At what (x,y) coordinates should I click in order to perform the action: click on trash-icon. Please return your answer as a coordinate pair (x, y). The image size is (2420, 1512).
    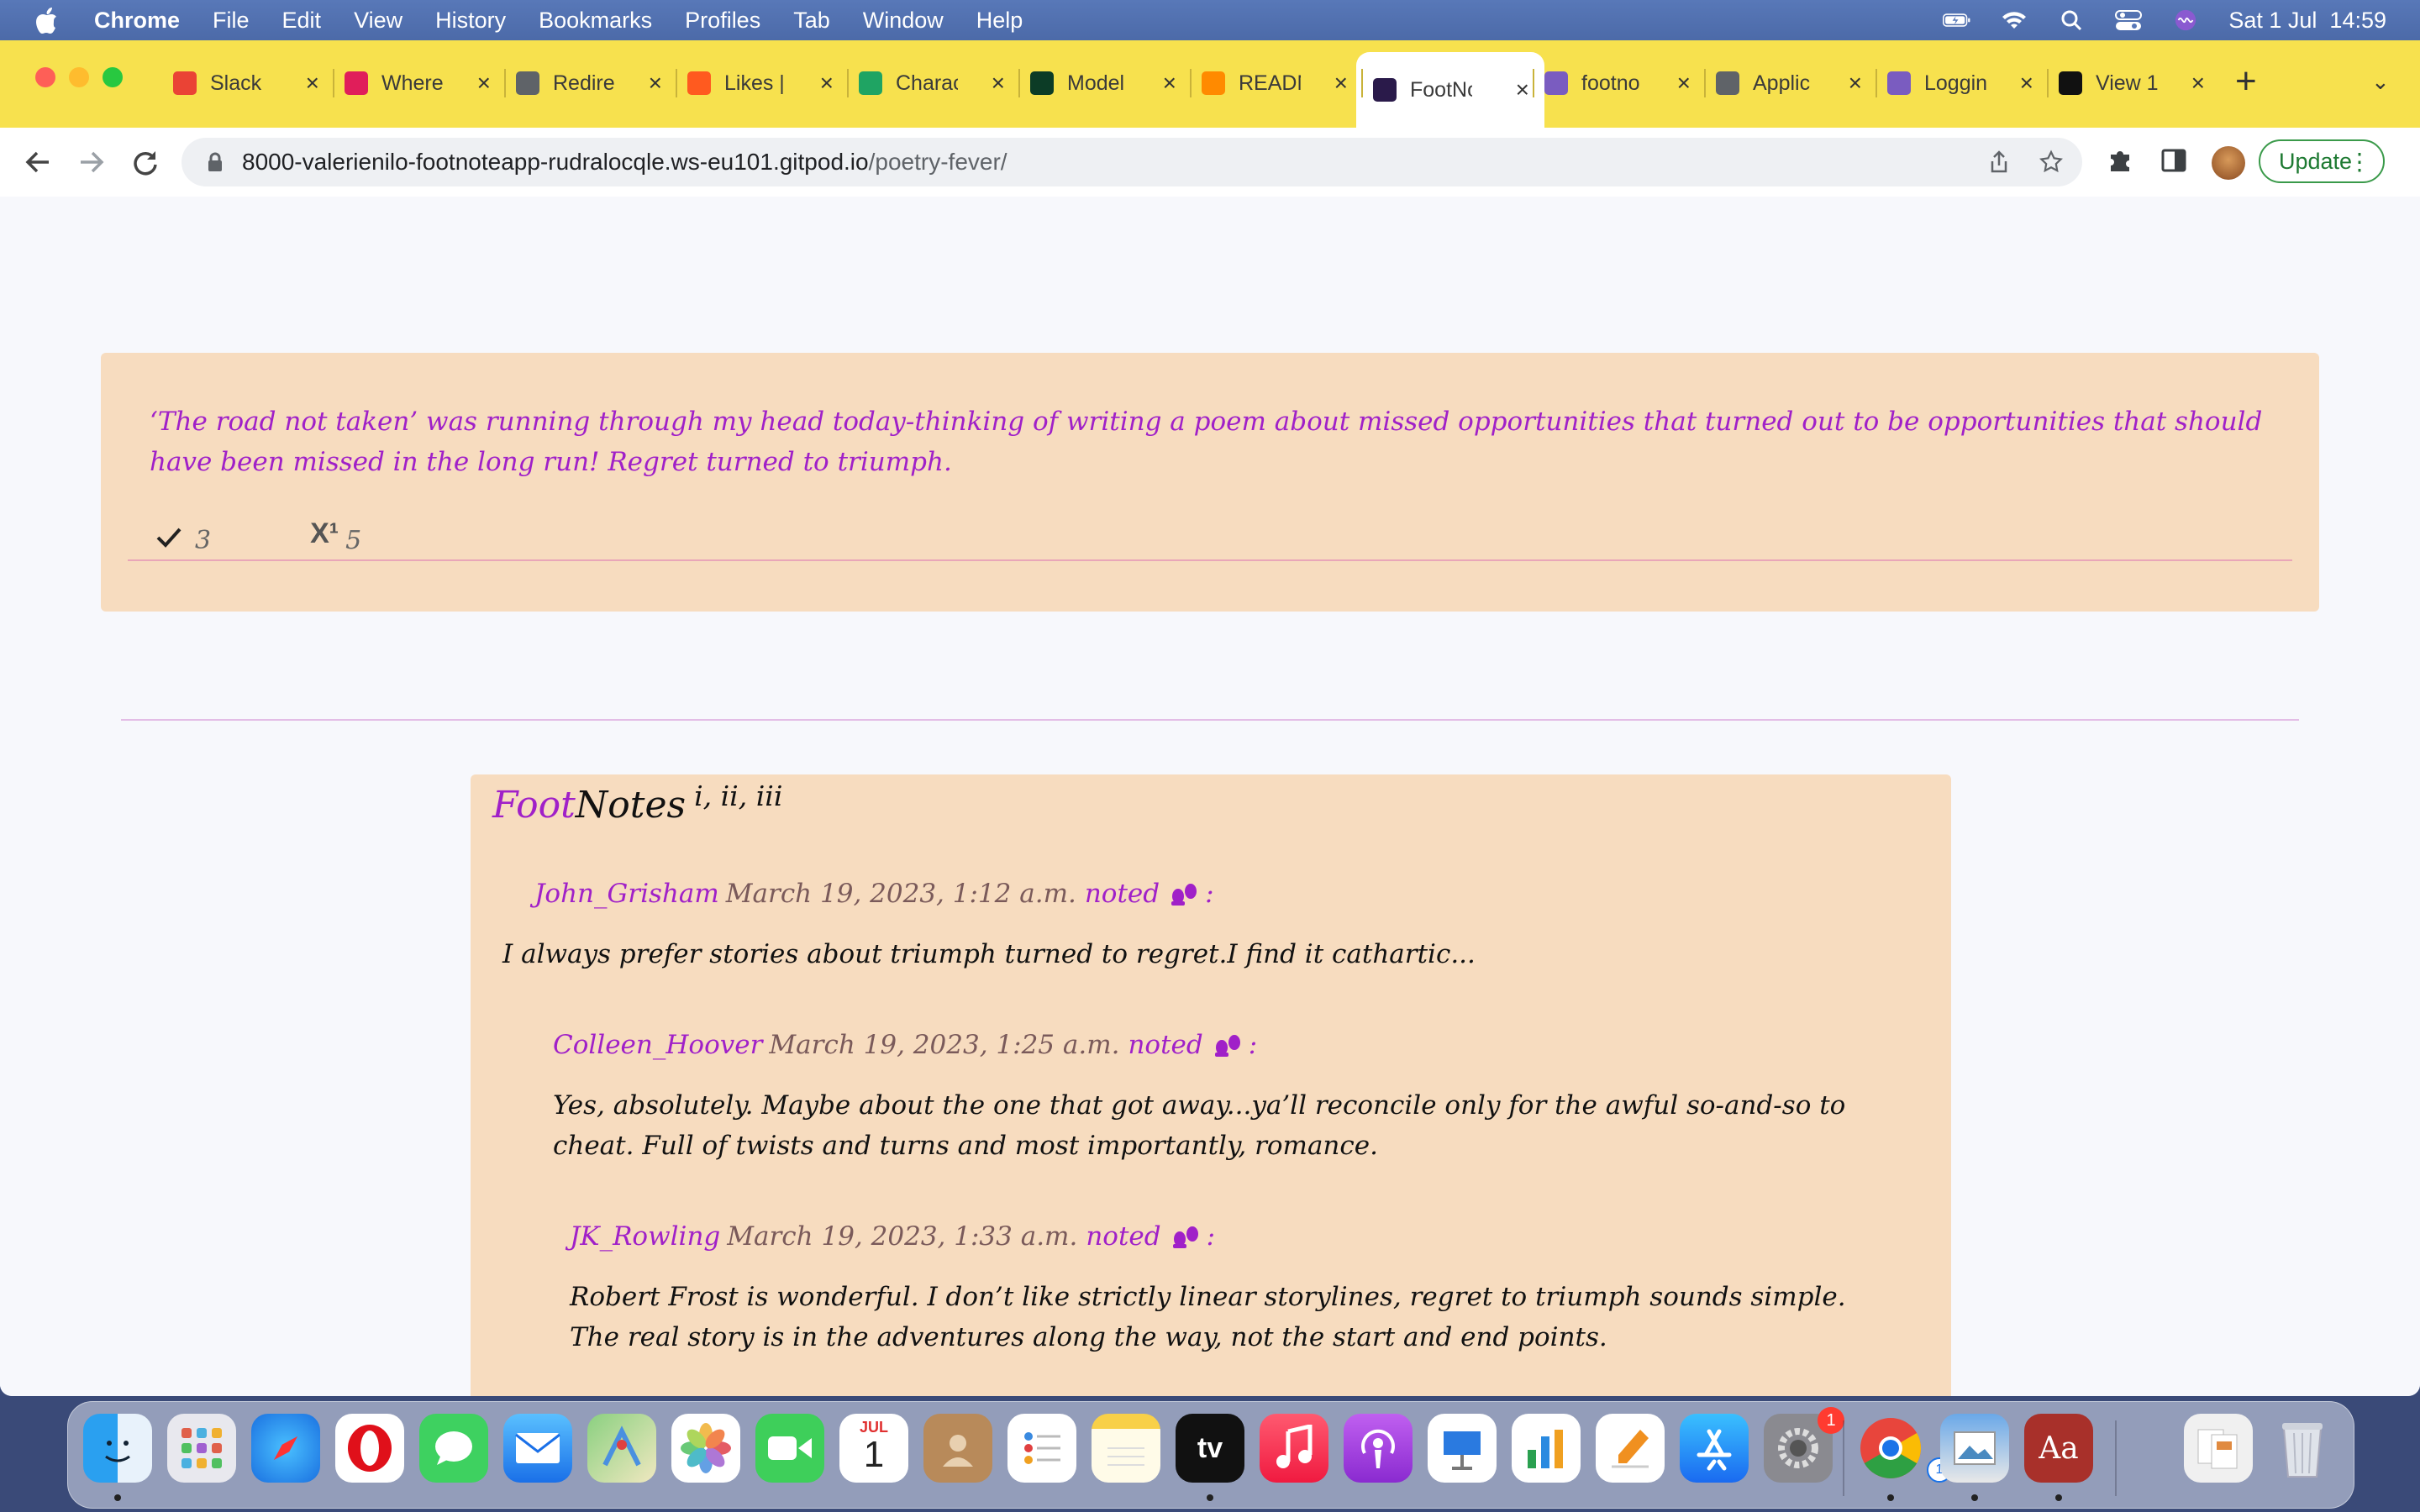
    Looking at the image, I should click on (2302, 1448).